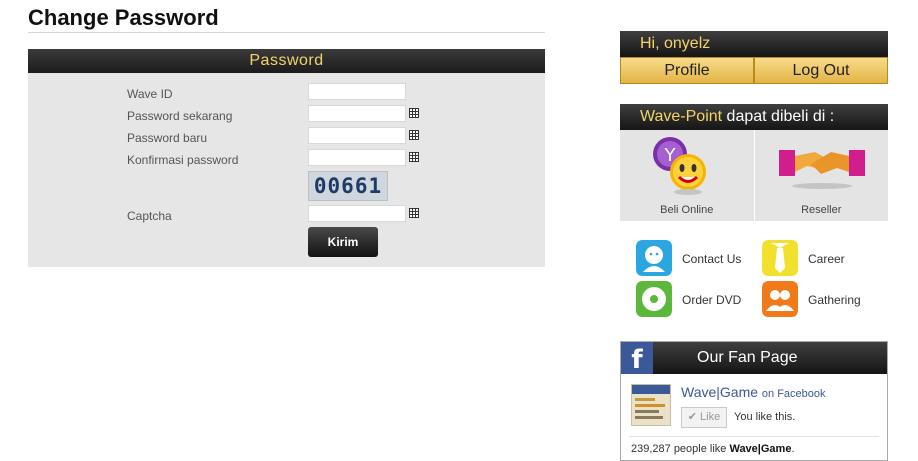  I want to click on wave-id-label: Wave ID, so click(150, 94).